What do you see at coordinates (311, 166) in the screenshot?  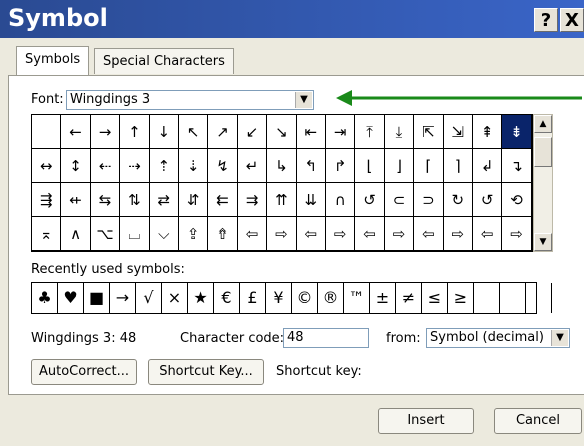 I see `symbol-cell: ↰` at bounding box center [311, 166].